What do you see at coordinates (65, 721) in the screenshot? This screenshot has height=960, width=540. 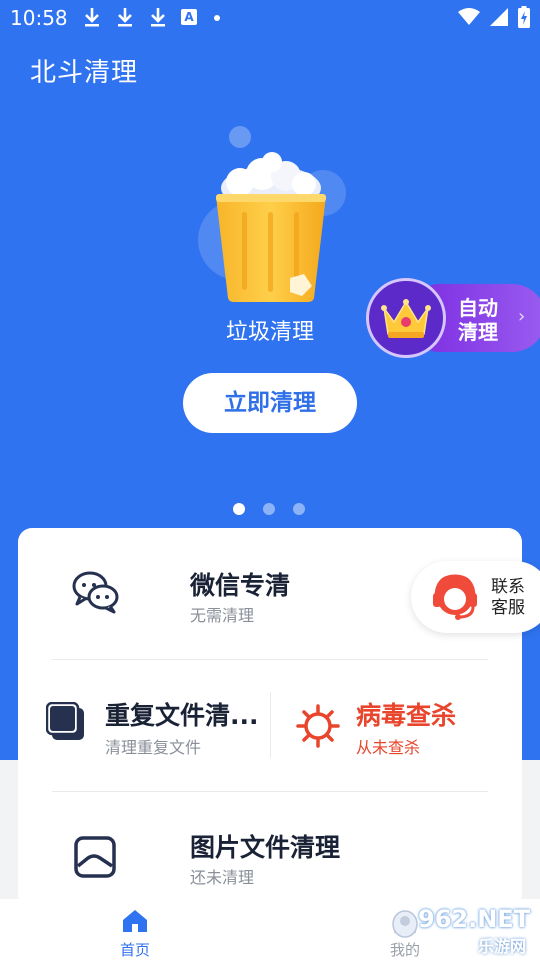 I see `duplicate-icon` at bounding box center [65, 721].